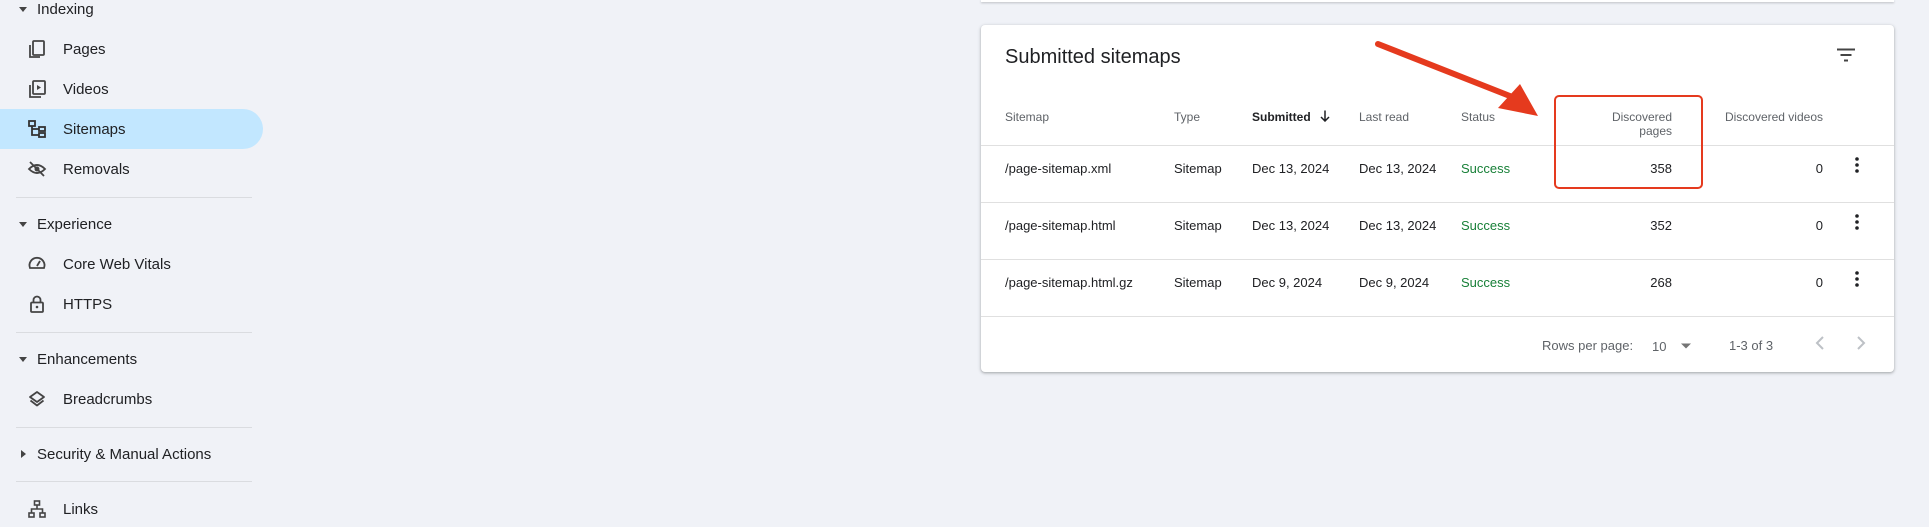 The height and width of the screenshot is (527, 1929). I want to click on chevron-right-icon, so click(1861, 345).